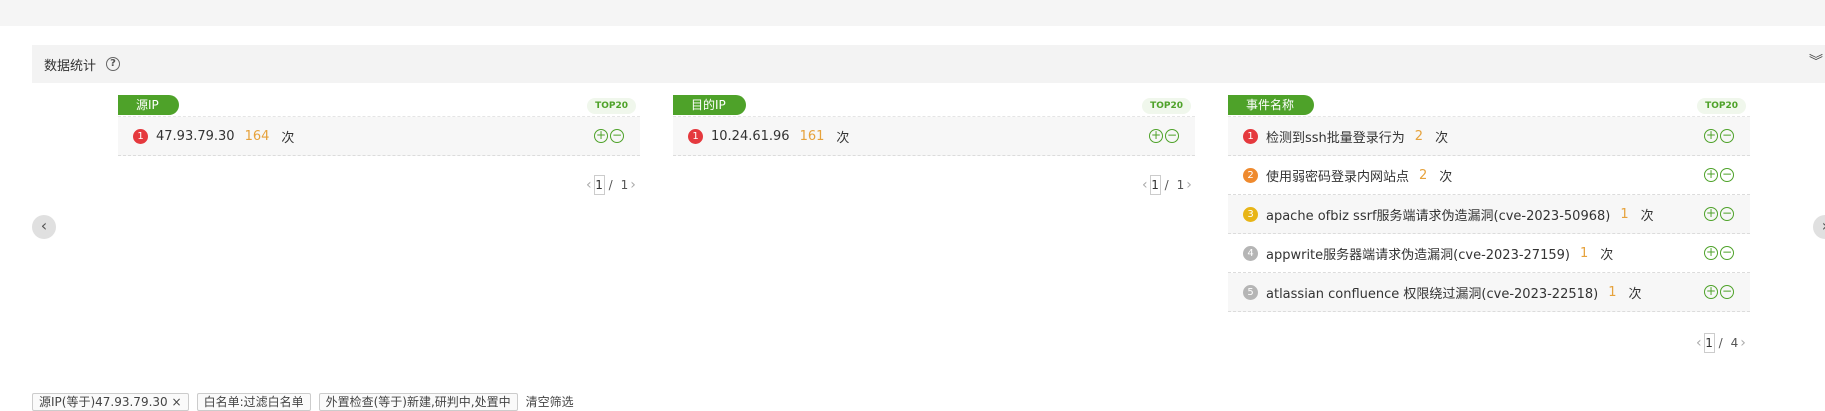 Image resolution: width=1825 pixels, height=411 pixels. Describe the element at coordinates (177, 402) in the screenshot. I see `close-icon: ×` at that location.